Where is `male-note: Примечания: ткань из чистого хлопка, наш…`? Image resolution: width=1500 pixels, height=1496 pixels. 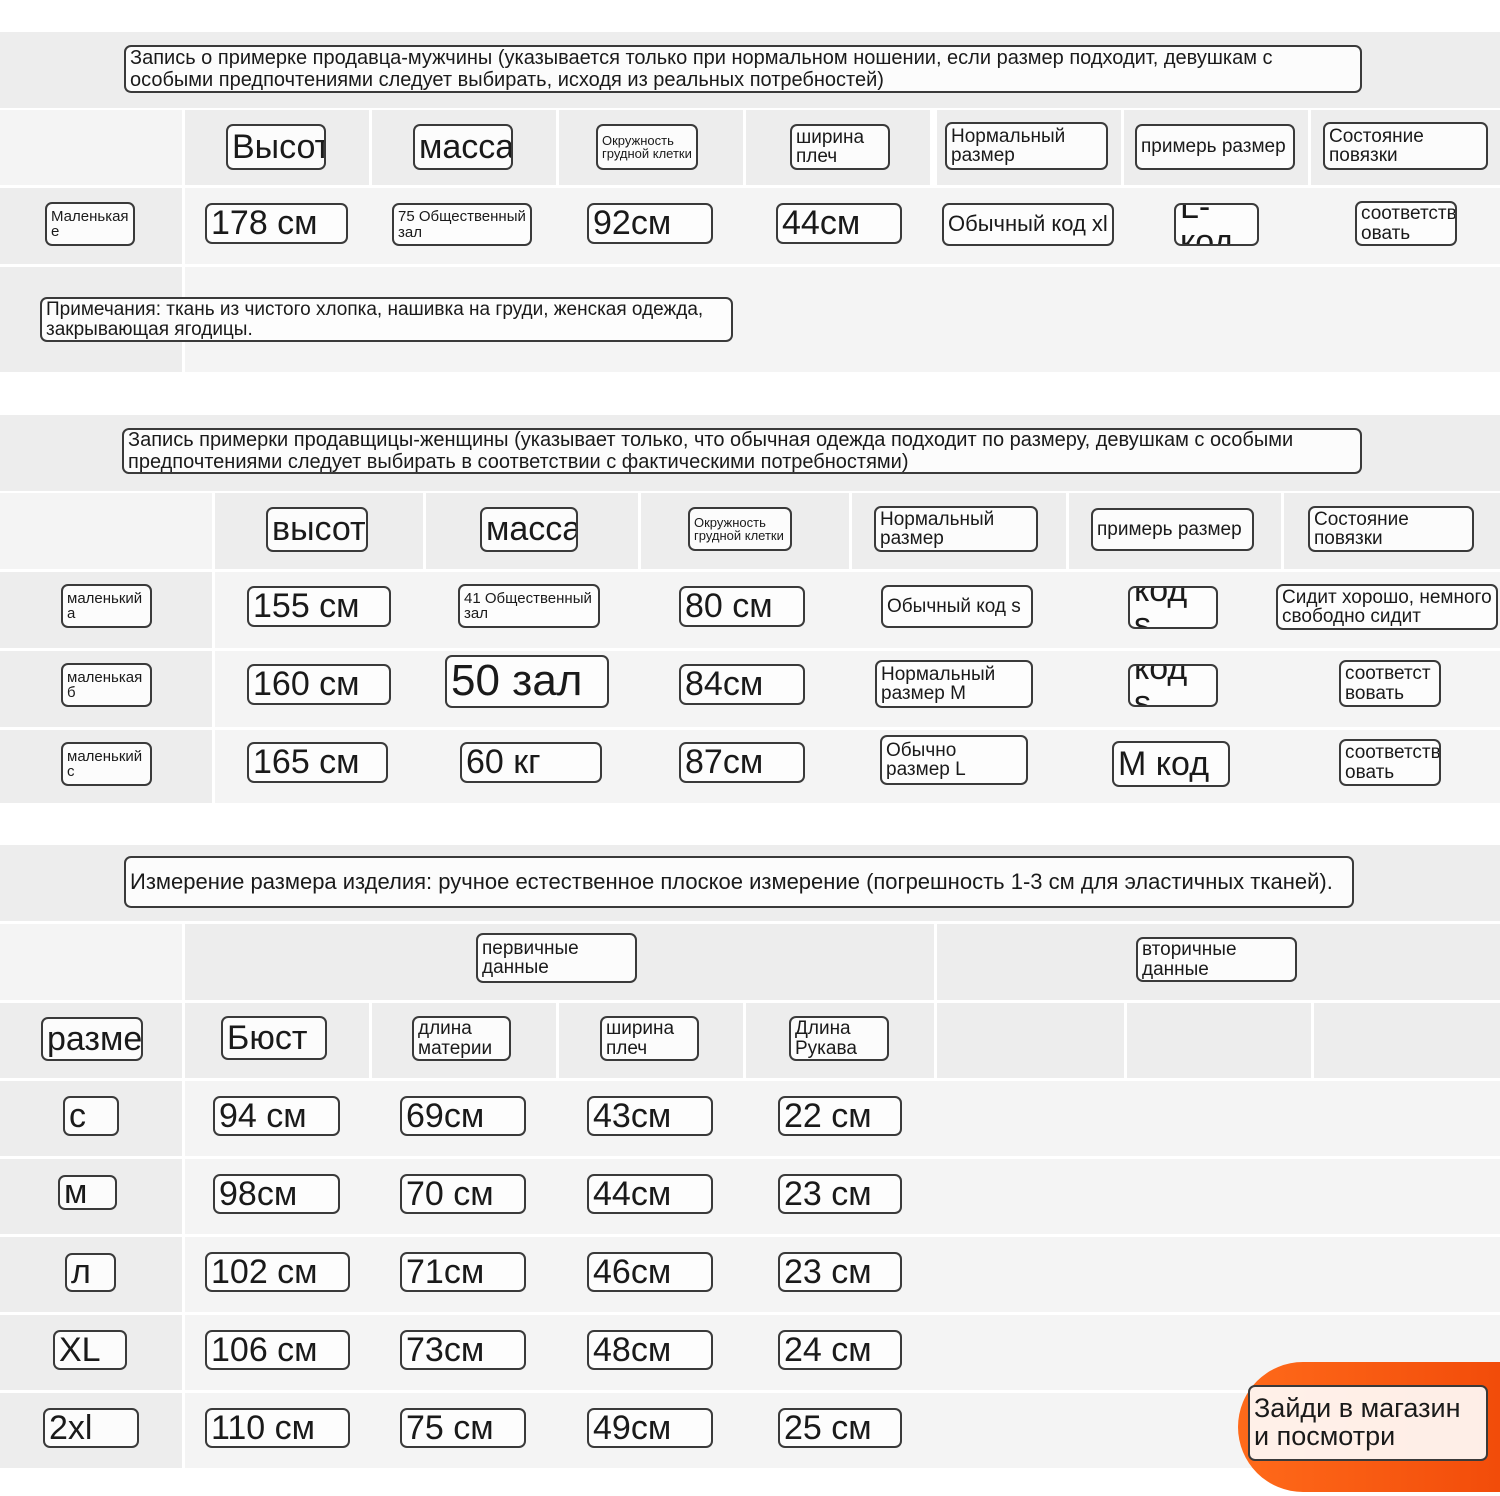
male-note: Примечания: ткань из чистого хлопка, наш… is located at coordinates (386, 319).